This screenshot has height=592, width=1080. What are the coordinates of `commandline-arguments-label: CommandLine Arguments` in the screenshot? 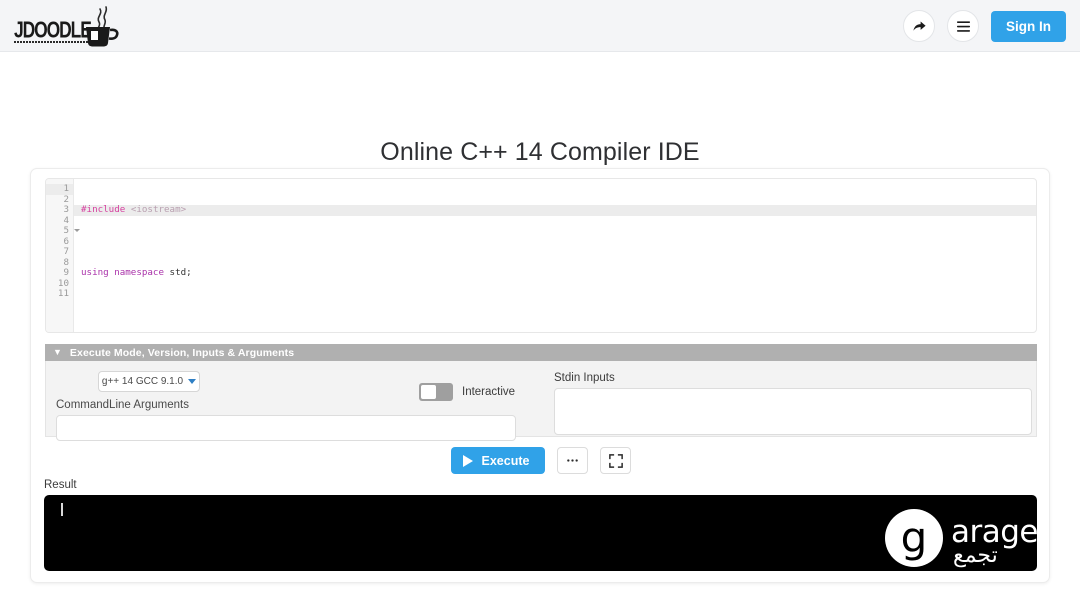 It's located at (122, 405).